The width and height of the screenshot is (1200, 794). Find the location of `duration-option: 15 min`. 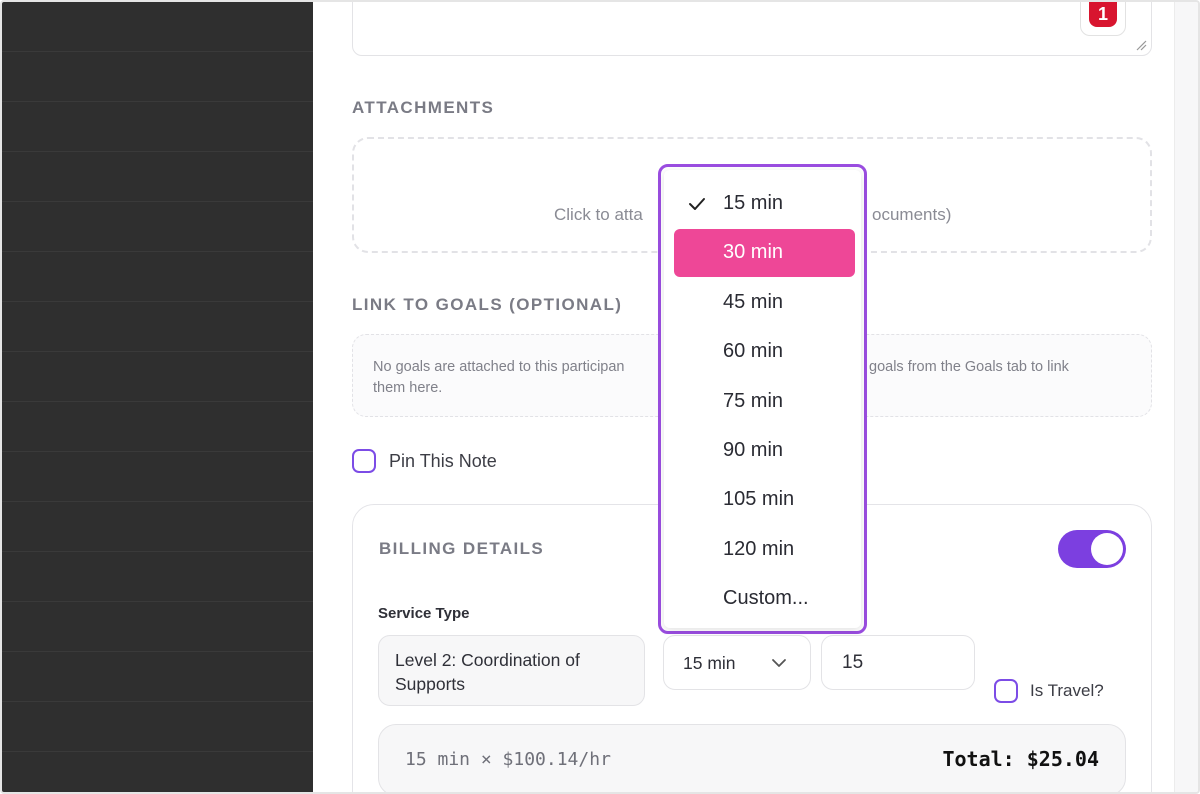

duration-option: 15 min is located at coordinates (764, 204).